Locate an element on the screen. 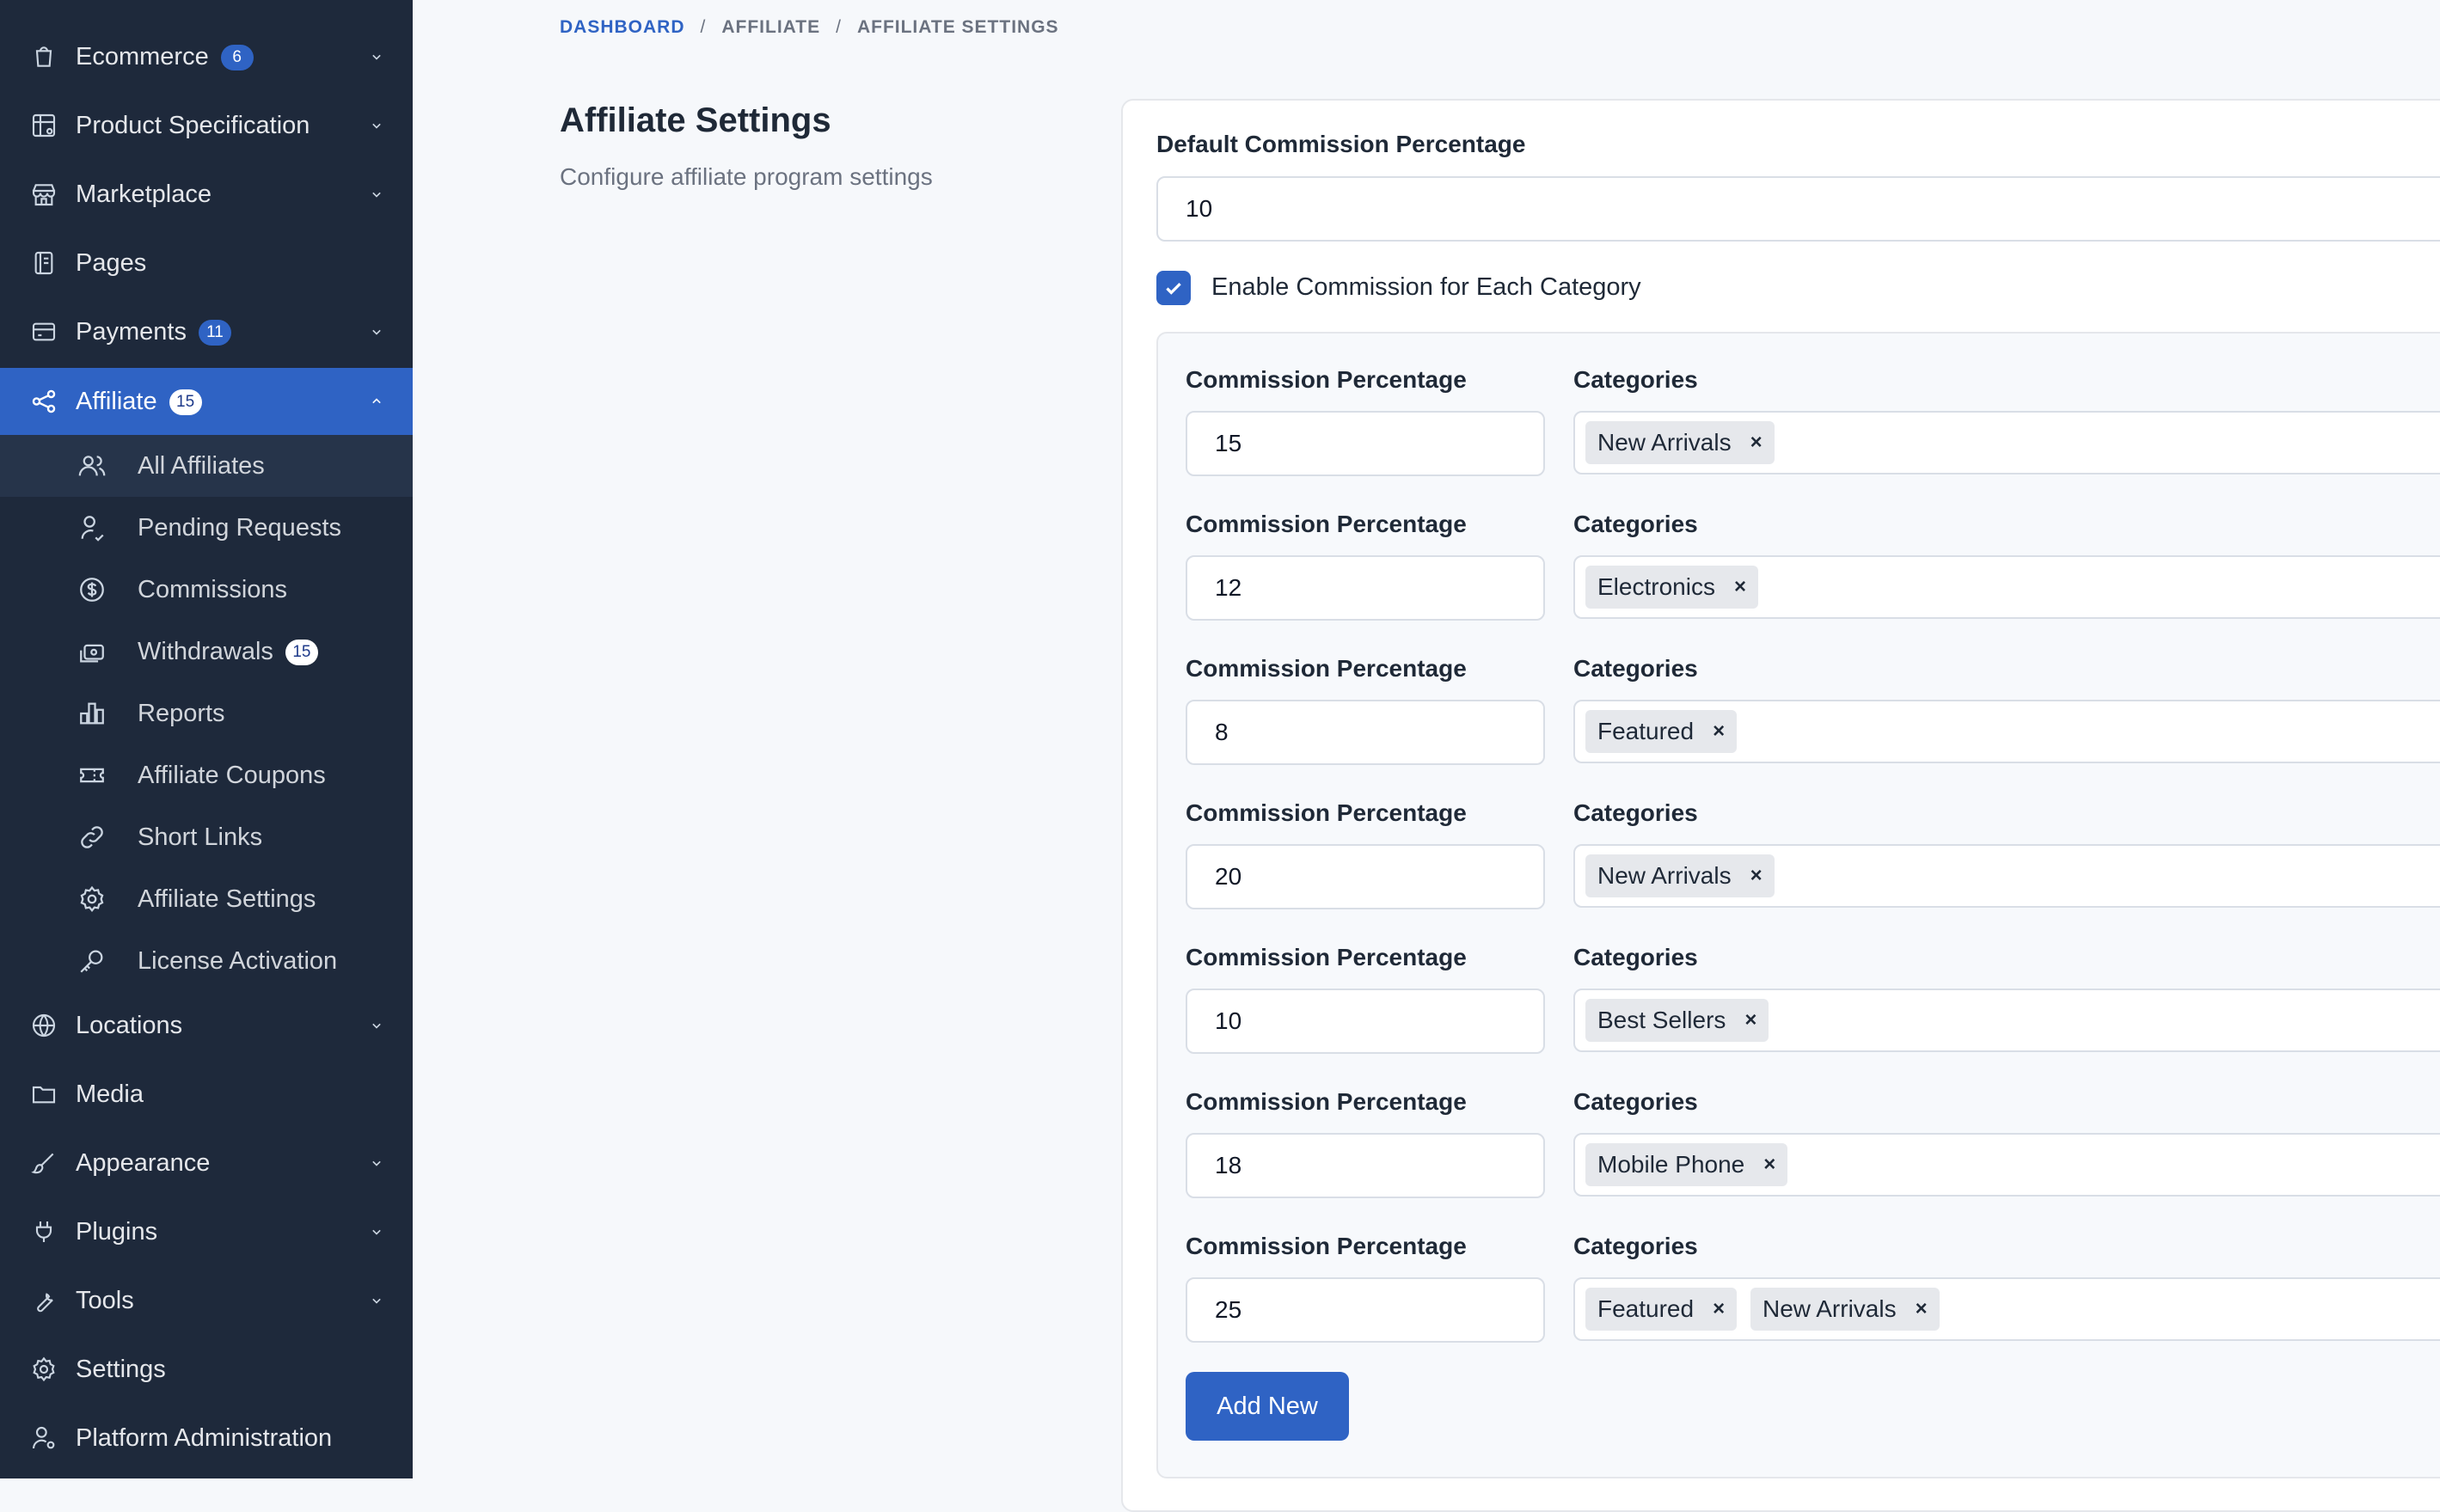 This screenshot has width=2440, height=1512. chevron-up-icon is located at coordinates (376, 401).